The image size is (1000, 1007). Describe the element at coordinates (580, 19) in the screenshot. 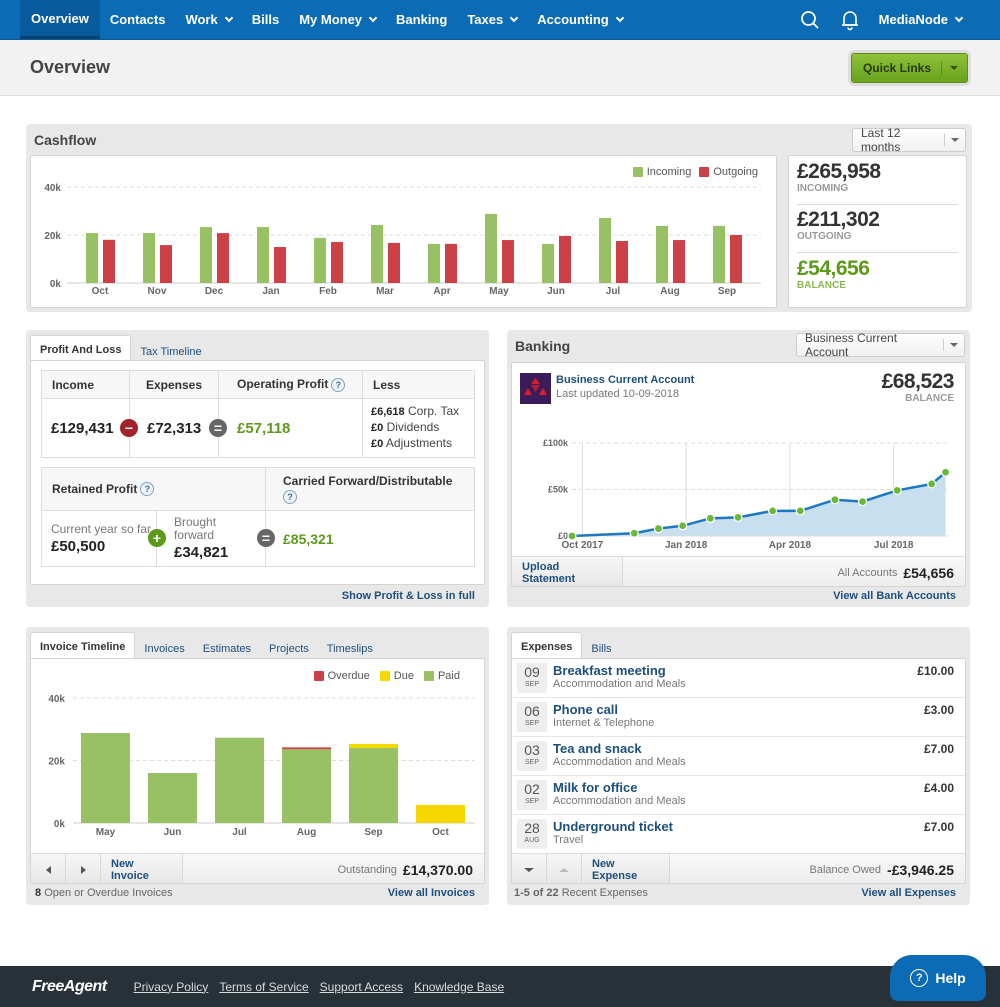

I see `nav-item-accounting: Accounting` at that location.